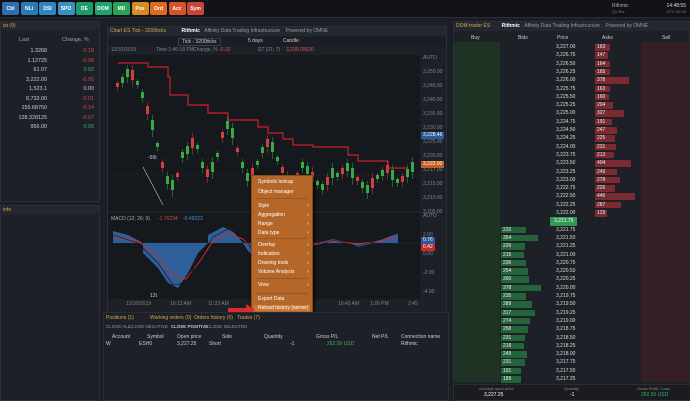 Image resolution: width=690 pixels, height=401 pixels. I want to click on dom-ask-row: 3,227.00 163, so click(570, 47).